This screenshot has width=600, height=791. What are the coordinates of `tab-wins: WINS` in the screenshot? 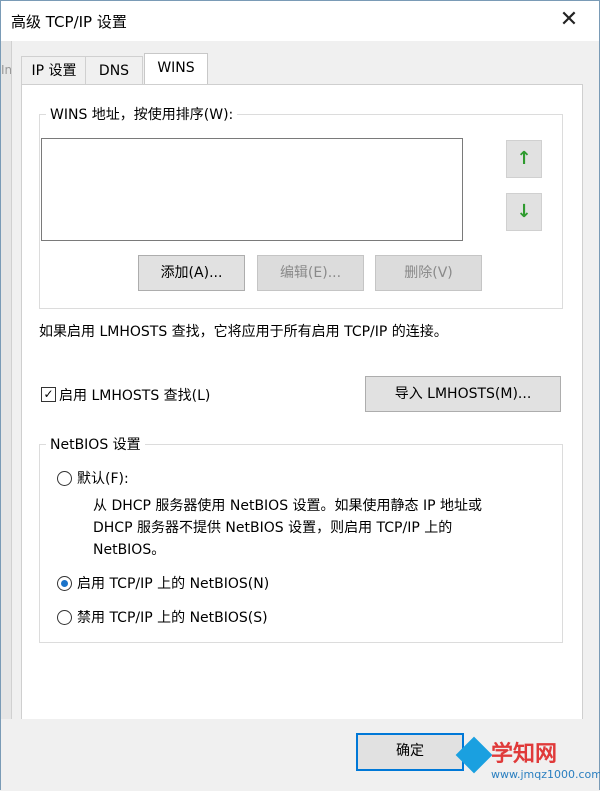 It's located at (176, 69).